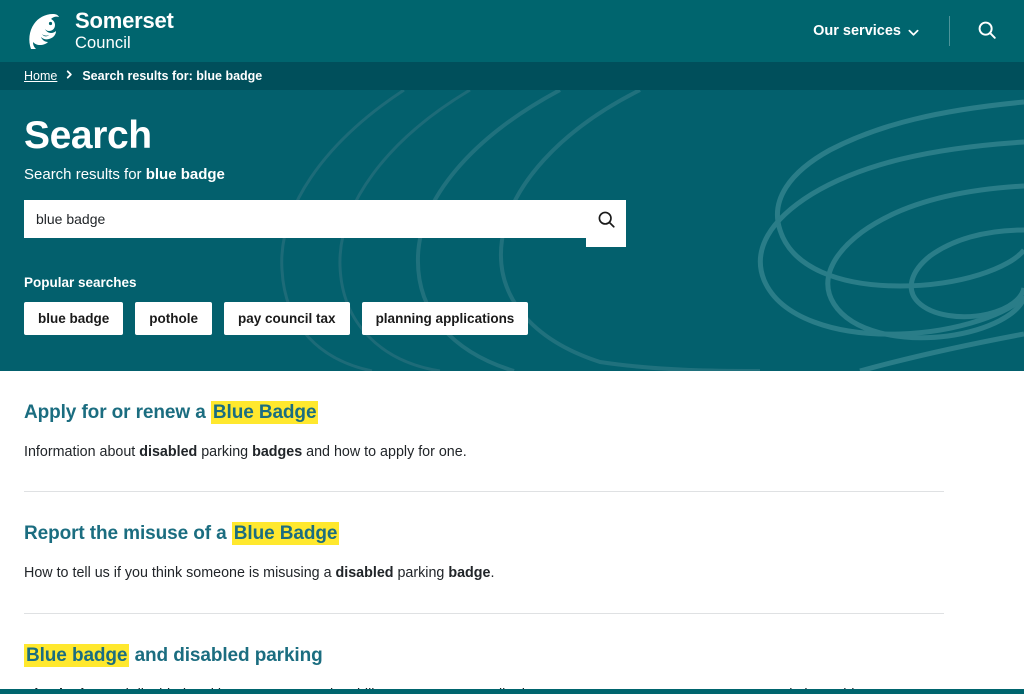 Image resolution: width=1024 pixels, height=694 pixels. Describe the element at coordinates (277, 451) in the screenshot. I see `snippet-bold-term: badges` at that location.